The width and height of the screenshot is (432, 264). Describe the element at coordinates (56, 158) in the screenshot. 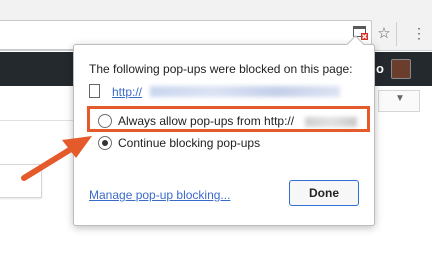

I see `annotation-arrow` at that location.